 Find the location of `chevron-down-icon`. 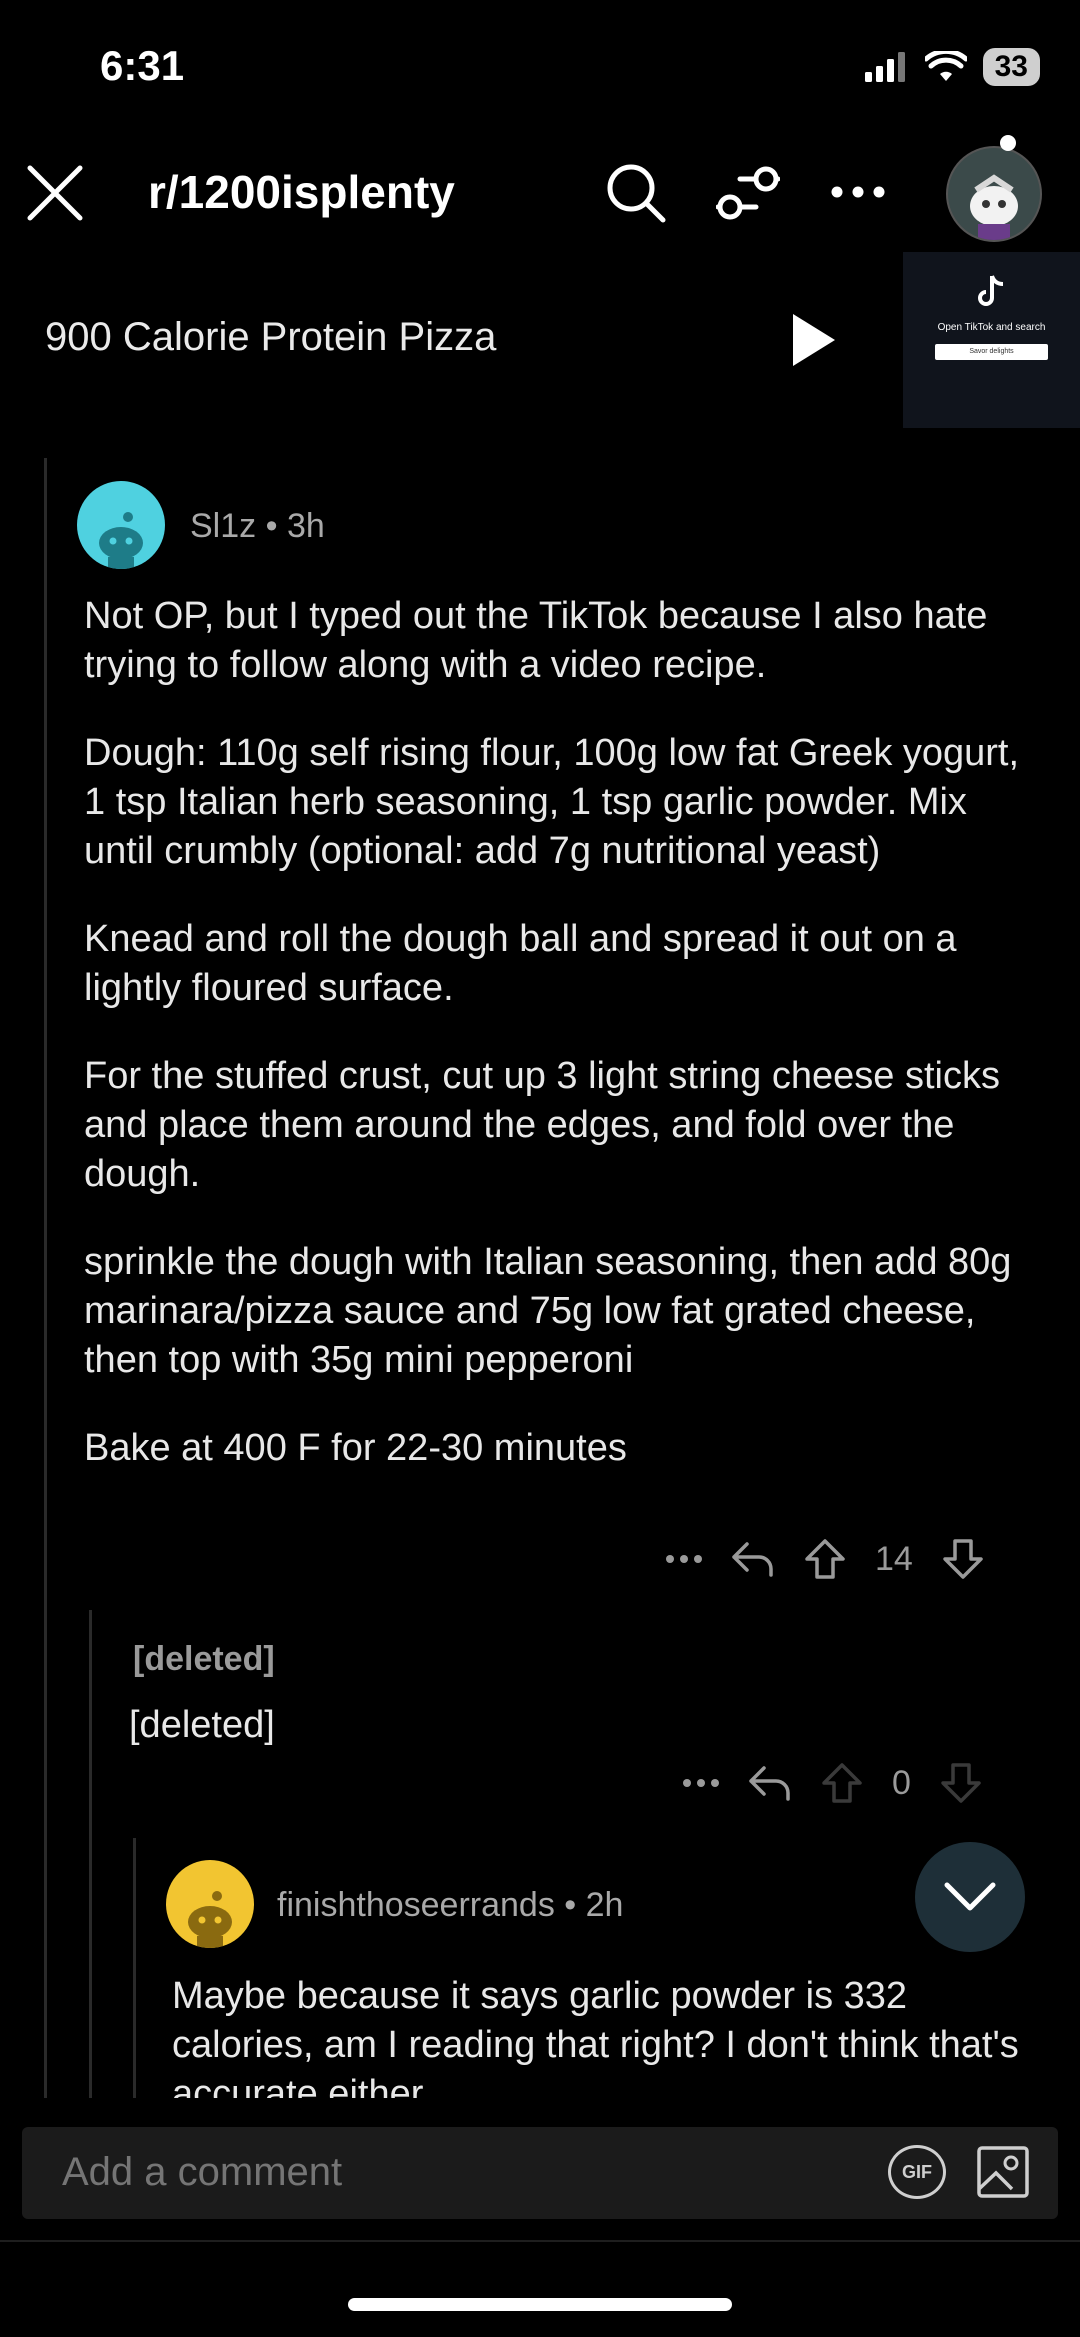

chevron-down-icon is located at coordinates (970, 1896).